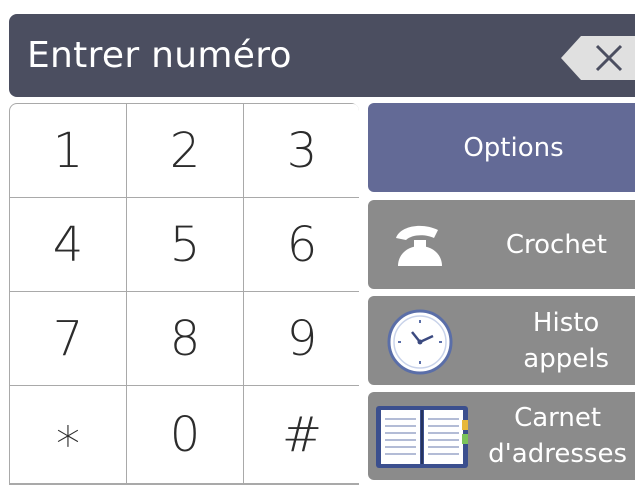 Image resolution: width=635 pixels, height=485 pixels. What do you see at coordinates (422, 437) in the screenshot?
I see `address-book-icon` at bounding box center [422, 437].